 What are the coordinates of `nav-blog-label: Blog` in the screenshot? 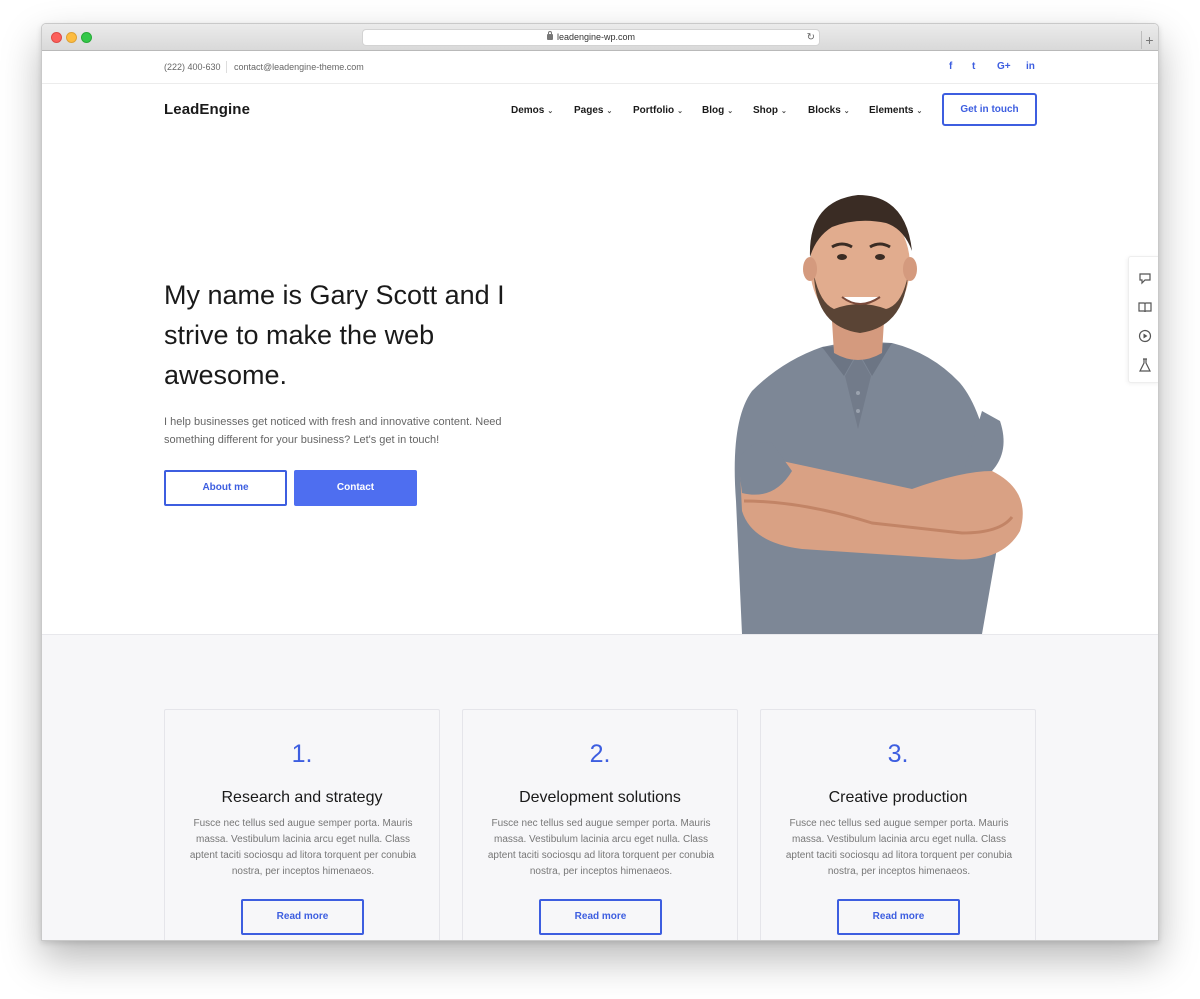 It's located at (713, 110).